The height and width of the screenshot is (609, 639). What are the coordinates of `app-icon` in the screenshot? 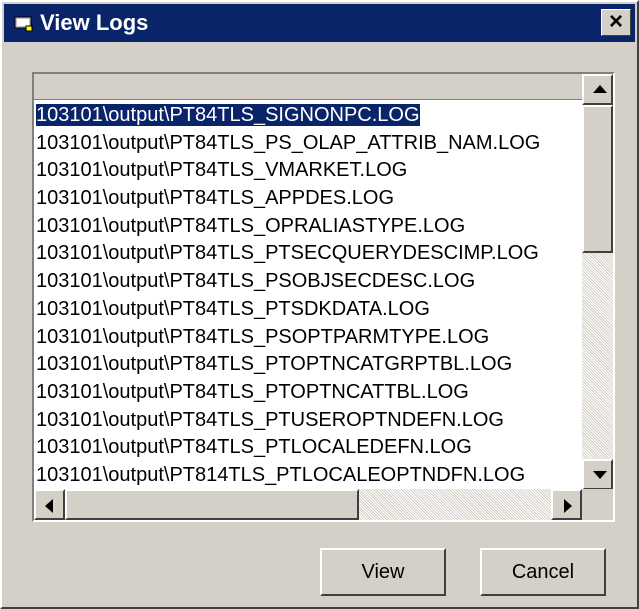 It's located at (23, 24).